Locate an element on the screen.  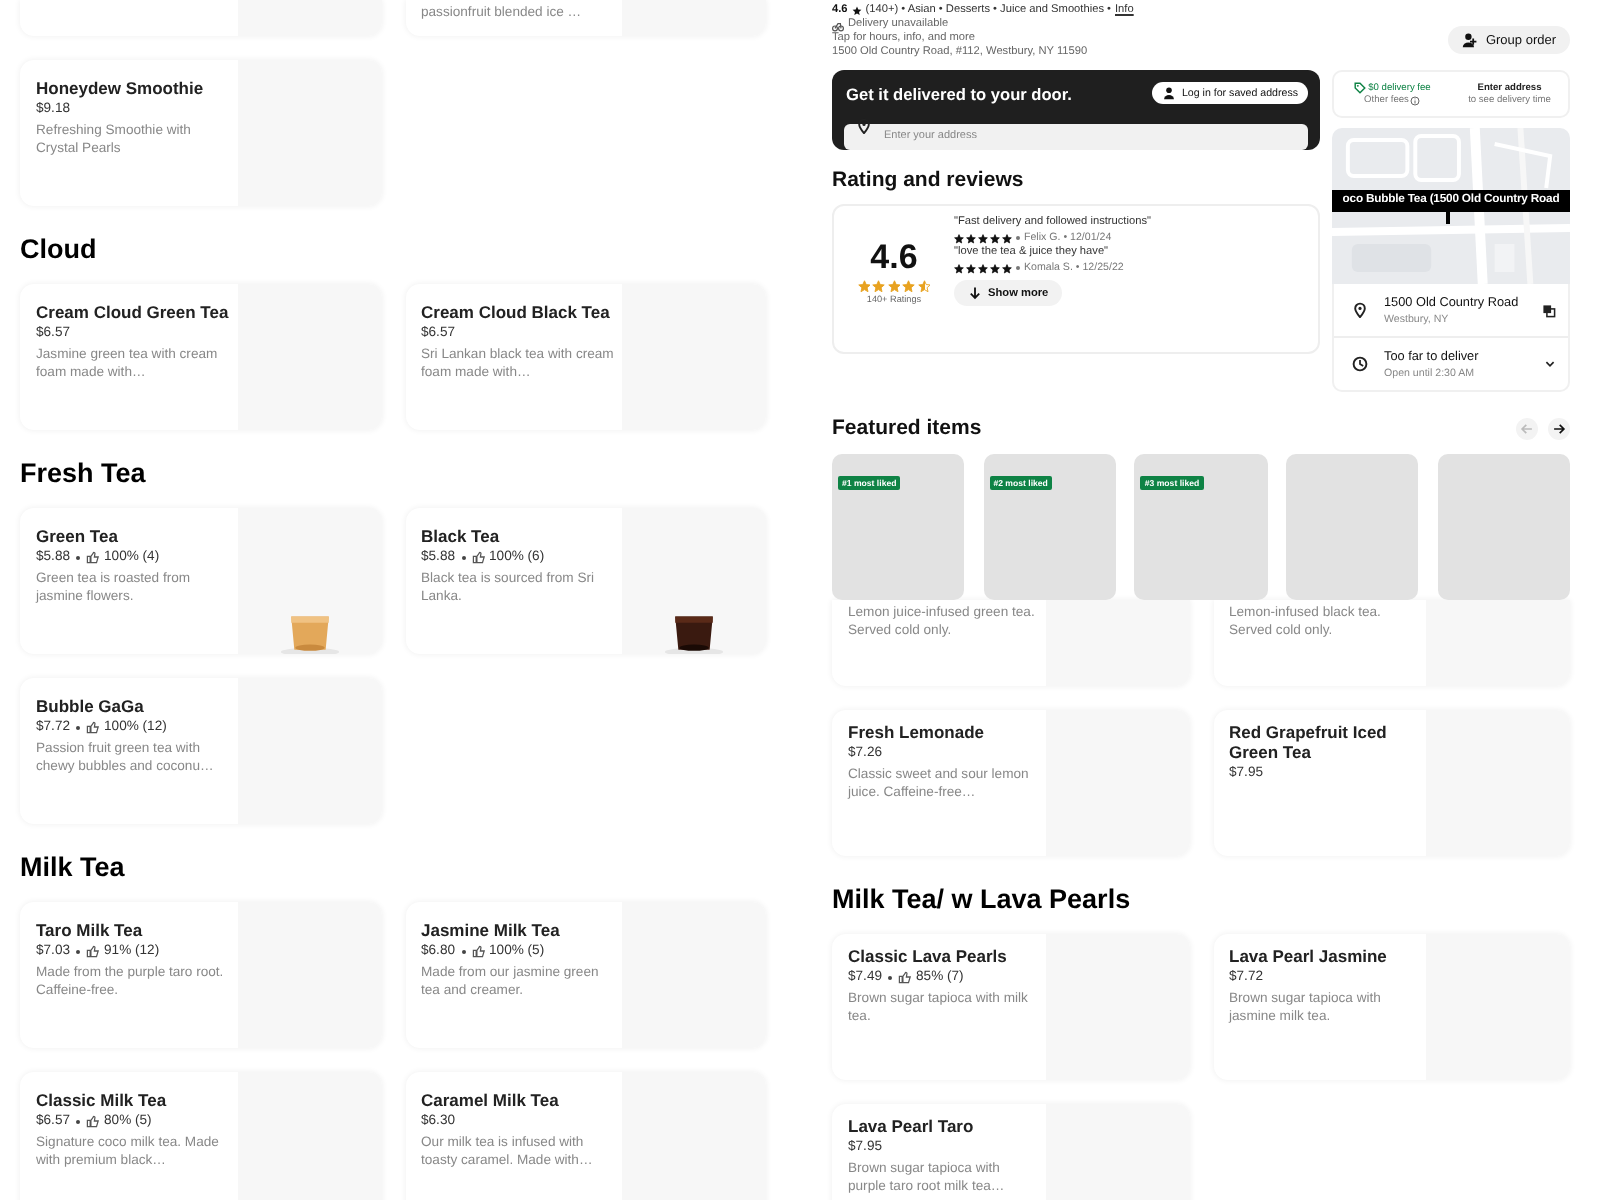
item-name: Cream Cloud Green Tea is located at coordinates (132, 312).